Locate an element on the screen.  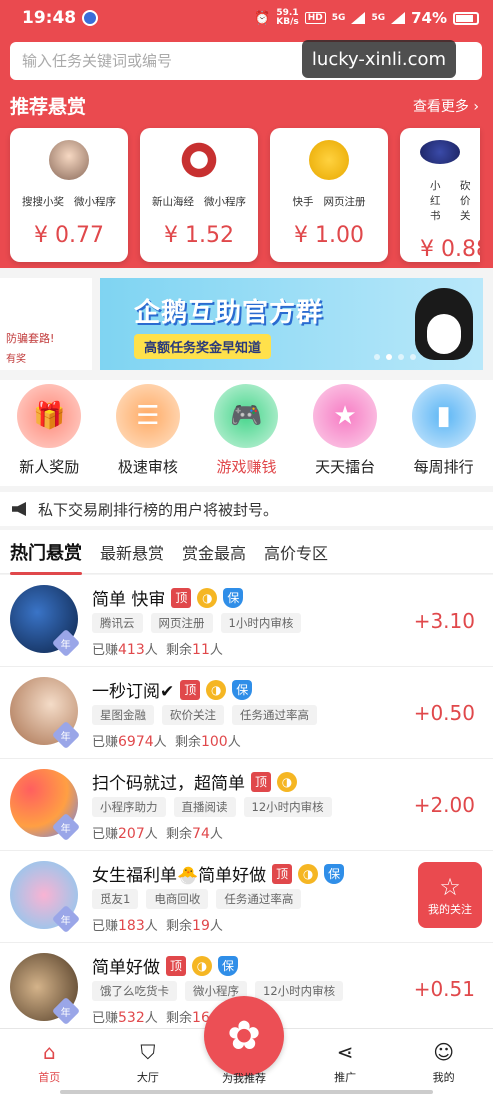
task-tag: 12小时内审核 is located at coordinates (287, 807).